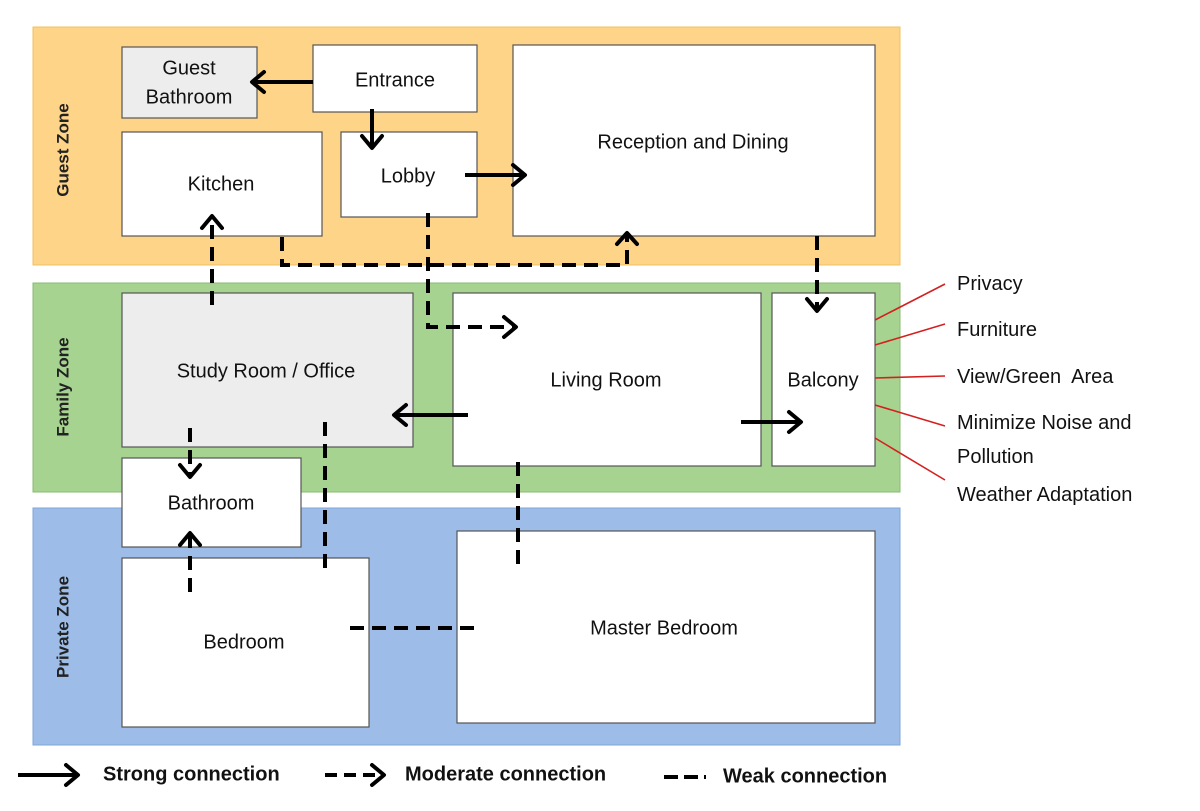  I want to click on factor-noise-2: Pollution, so click(995, 457).